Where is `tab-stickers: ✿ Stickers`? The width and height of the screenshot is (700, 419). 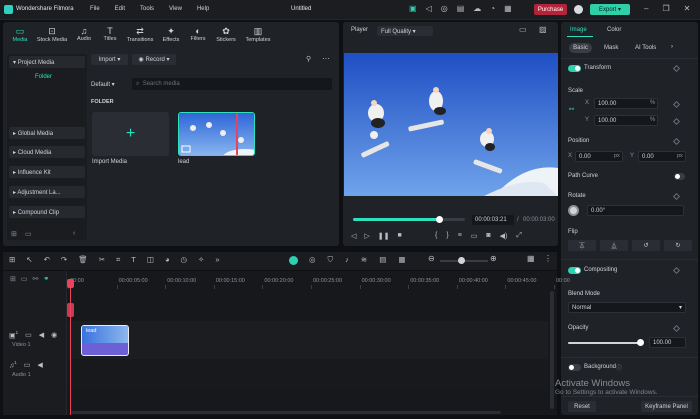
tab-stickers: ✿ Stickers is located at coordinates (226, 39).